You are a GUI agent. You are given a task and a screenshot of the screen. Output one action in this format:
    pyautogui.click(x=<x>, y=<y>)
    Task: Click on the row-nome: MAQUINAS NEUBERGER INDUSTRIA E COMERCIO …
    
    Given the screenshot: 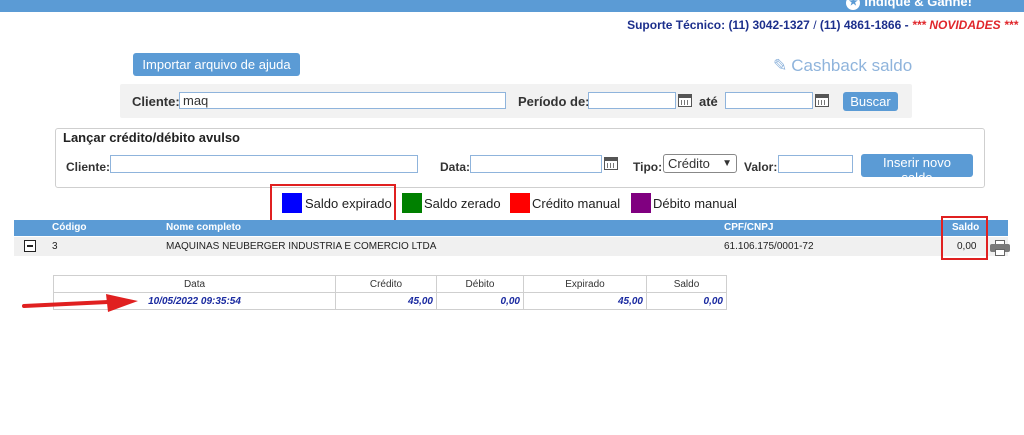 What is the action you would take?
    pyautogui.click(x=301, y=246)
    